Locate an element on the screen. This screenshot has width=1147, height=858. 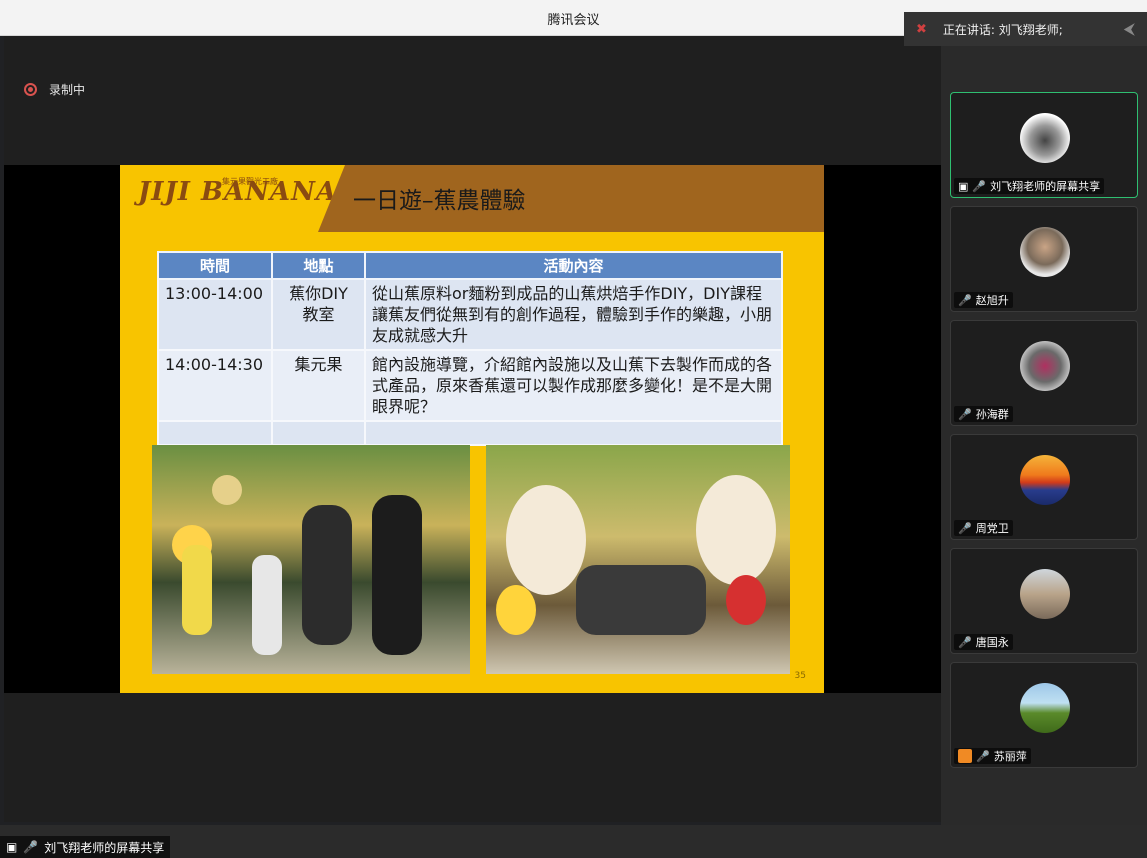
record-icon is located at coordinates (30, 89).